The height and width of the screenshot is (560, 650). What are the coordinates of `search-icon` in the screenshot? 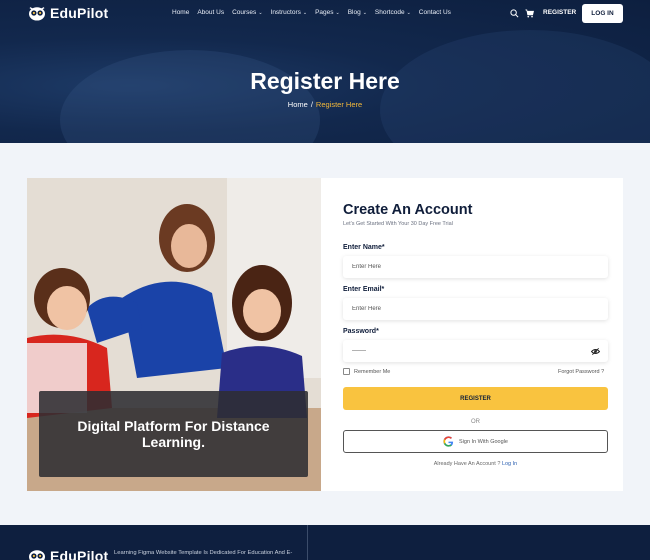 It's located at (514, 13).